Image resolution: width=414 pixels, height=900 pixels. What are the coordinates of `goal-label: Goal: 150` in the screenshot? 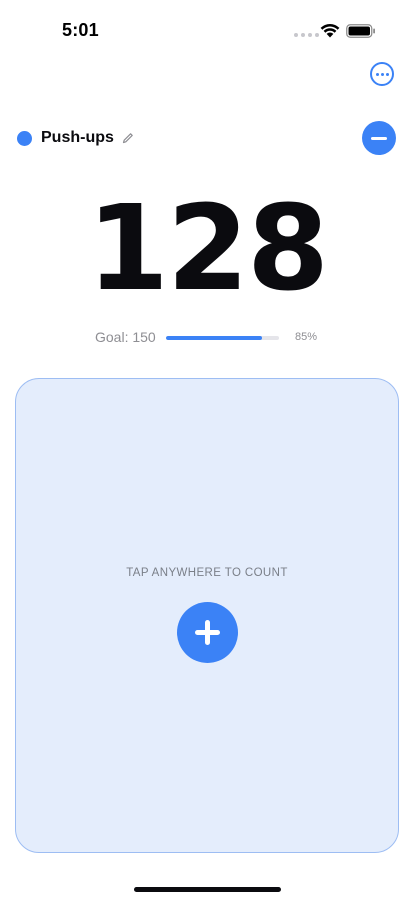 It's located at (125, 337).